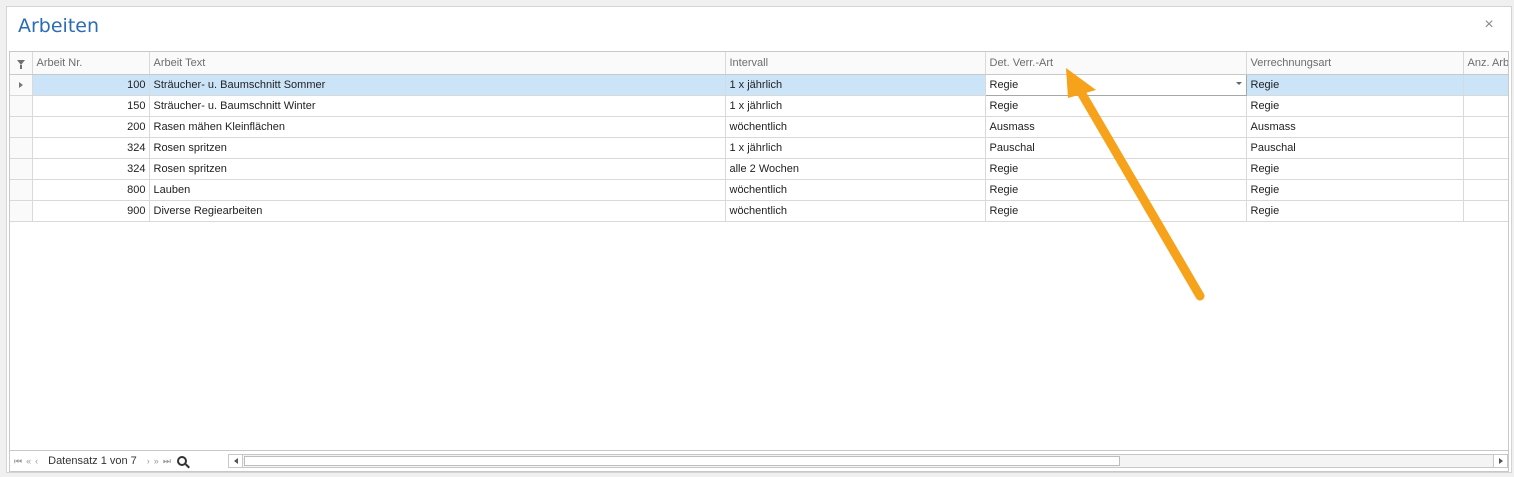 Image resolution: width=1514 pixels, height=477 pixels. What do you see at coordinates (855, 169) in the screenshot?
I see `cell-intervall: alle 2 Wochen` at bounding box center [855, 169].